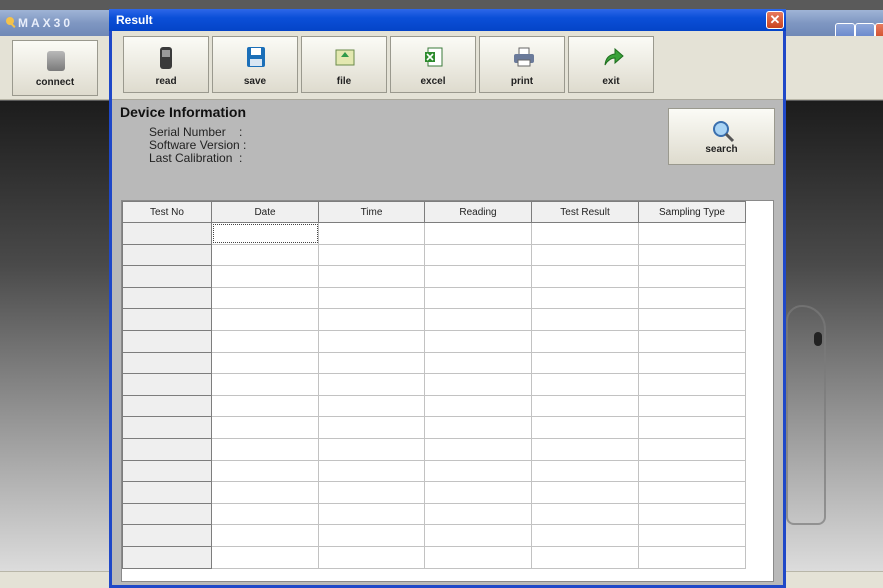  Describe the element at coordinates (611, 64) in the screenshot. I see `exit-button: exit` at that location.